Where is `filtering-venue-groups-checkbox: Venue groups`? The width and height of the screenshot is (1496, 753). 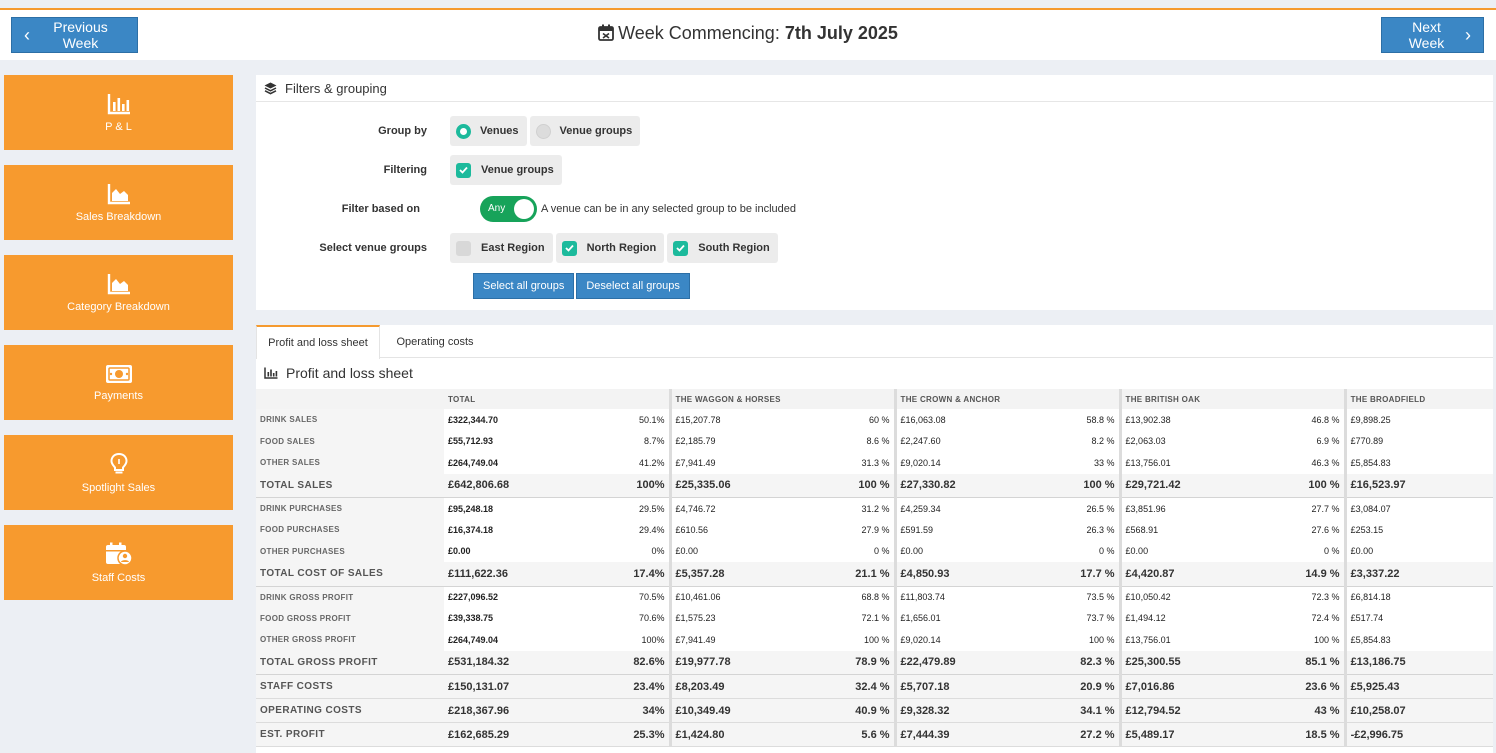 filtering-venue-groups-checkbox: Venue groups is located at coordinates (506, 170).